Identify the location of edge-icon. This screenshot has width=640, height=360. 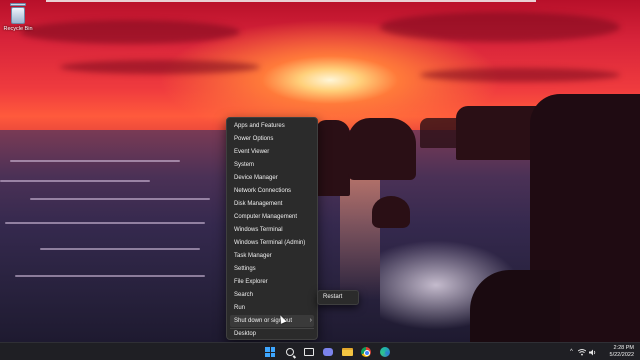
(385, 352).